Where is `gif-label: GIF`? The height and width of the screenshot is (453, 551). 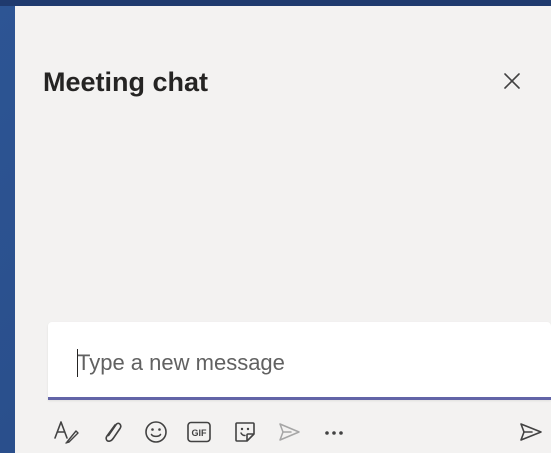 gif-label: GIF is located at coordinates (200, 433).